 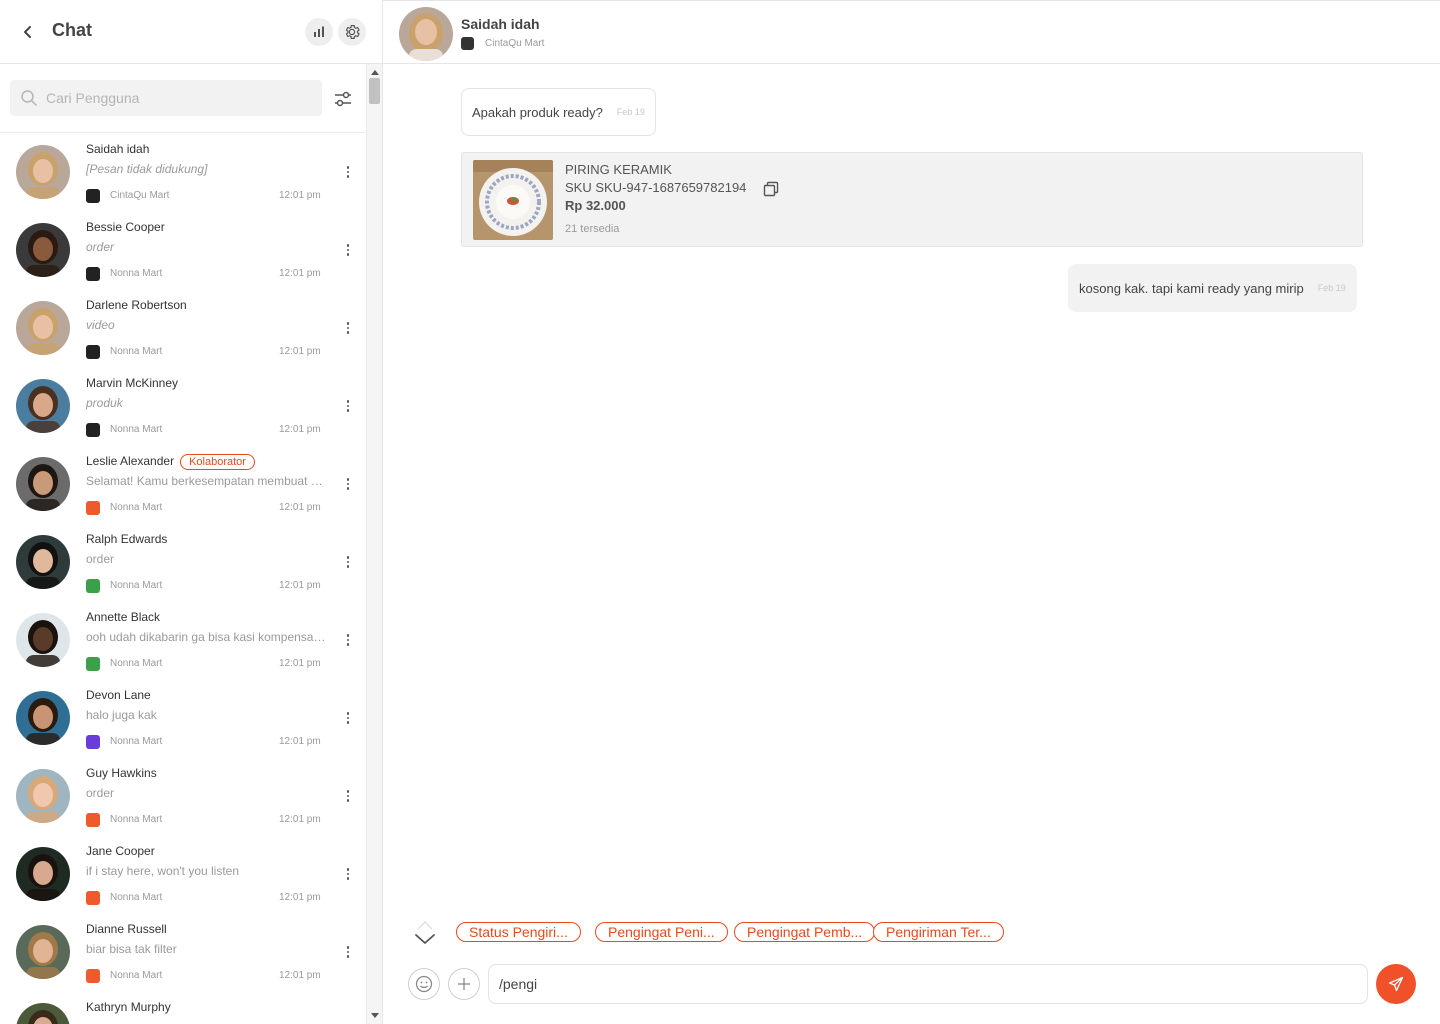 I want to click on copy-icon, so click(x=771, y=189).